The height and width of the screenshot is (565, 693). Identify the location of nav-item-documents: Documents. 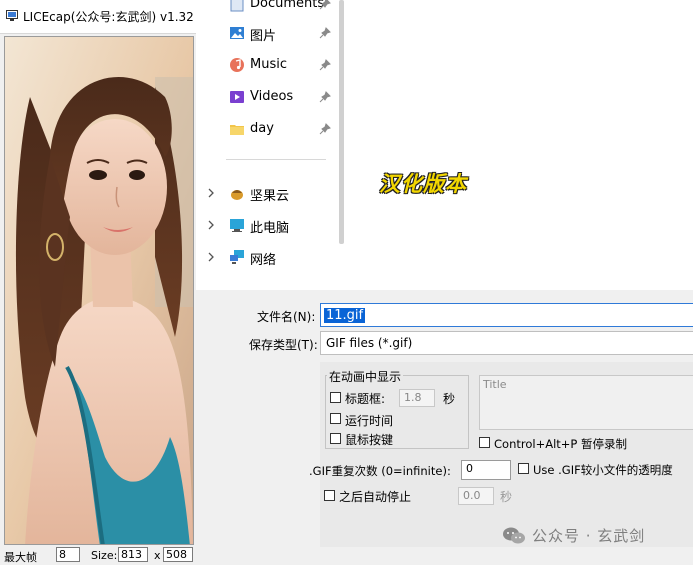
(266, 9).